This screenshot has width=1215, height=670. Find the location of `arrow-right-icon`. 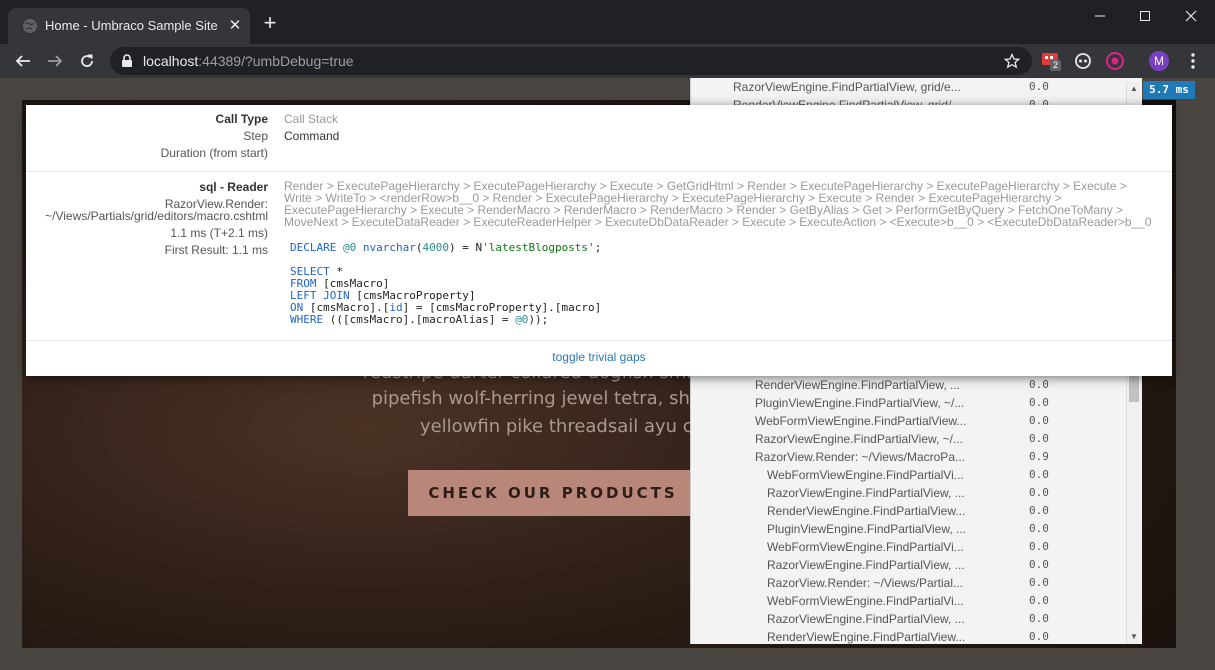

arrow-right-icon is located at coordinates (55, 61).